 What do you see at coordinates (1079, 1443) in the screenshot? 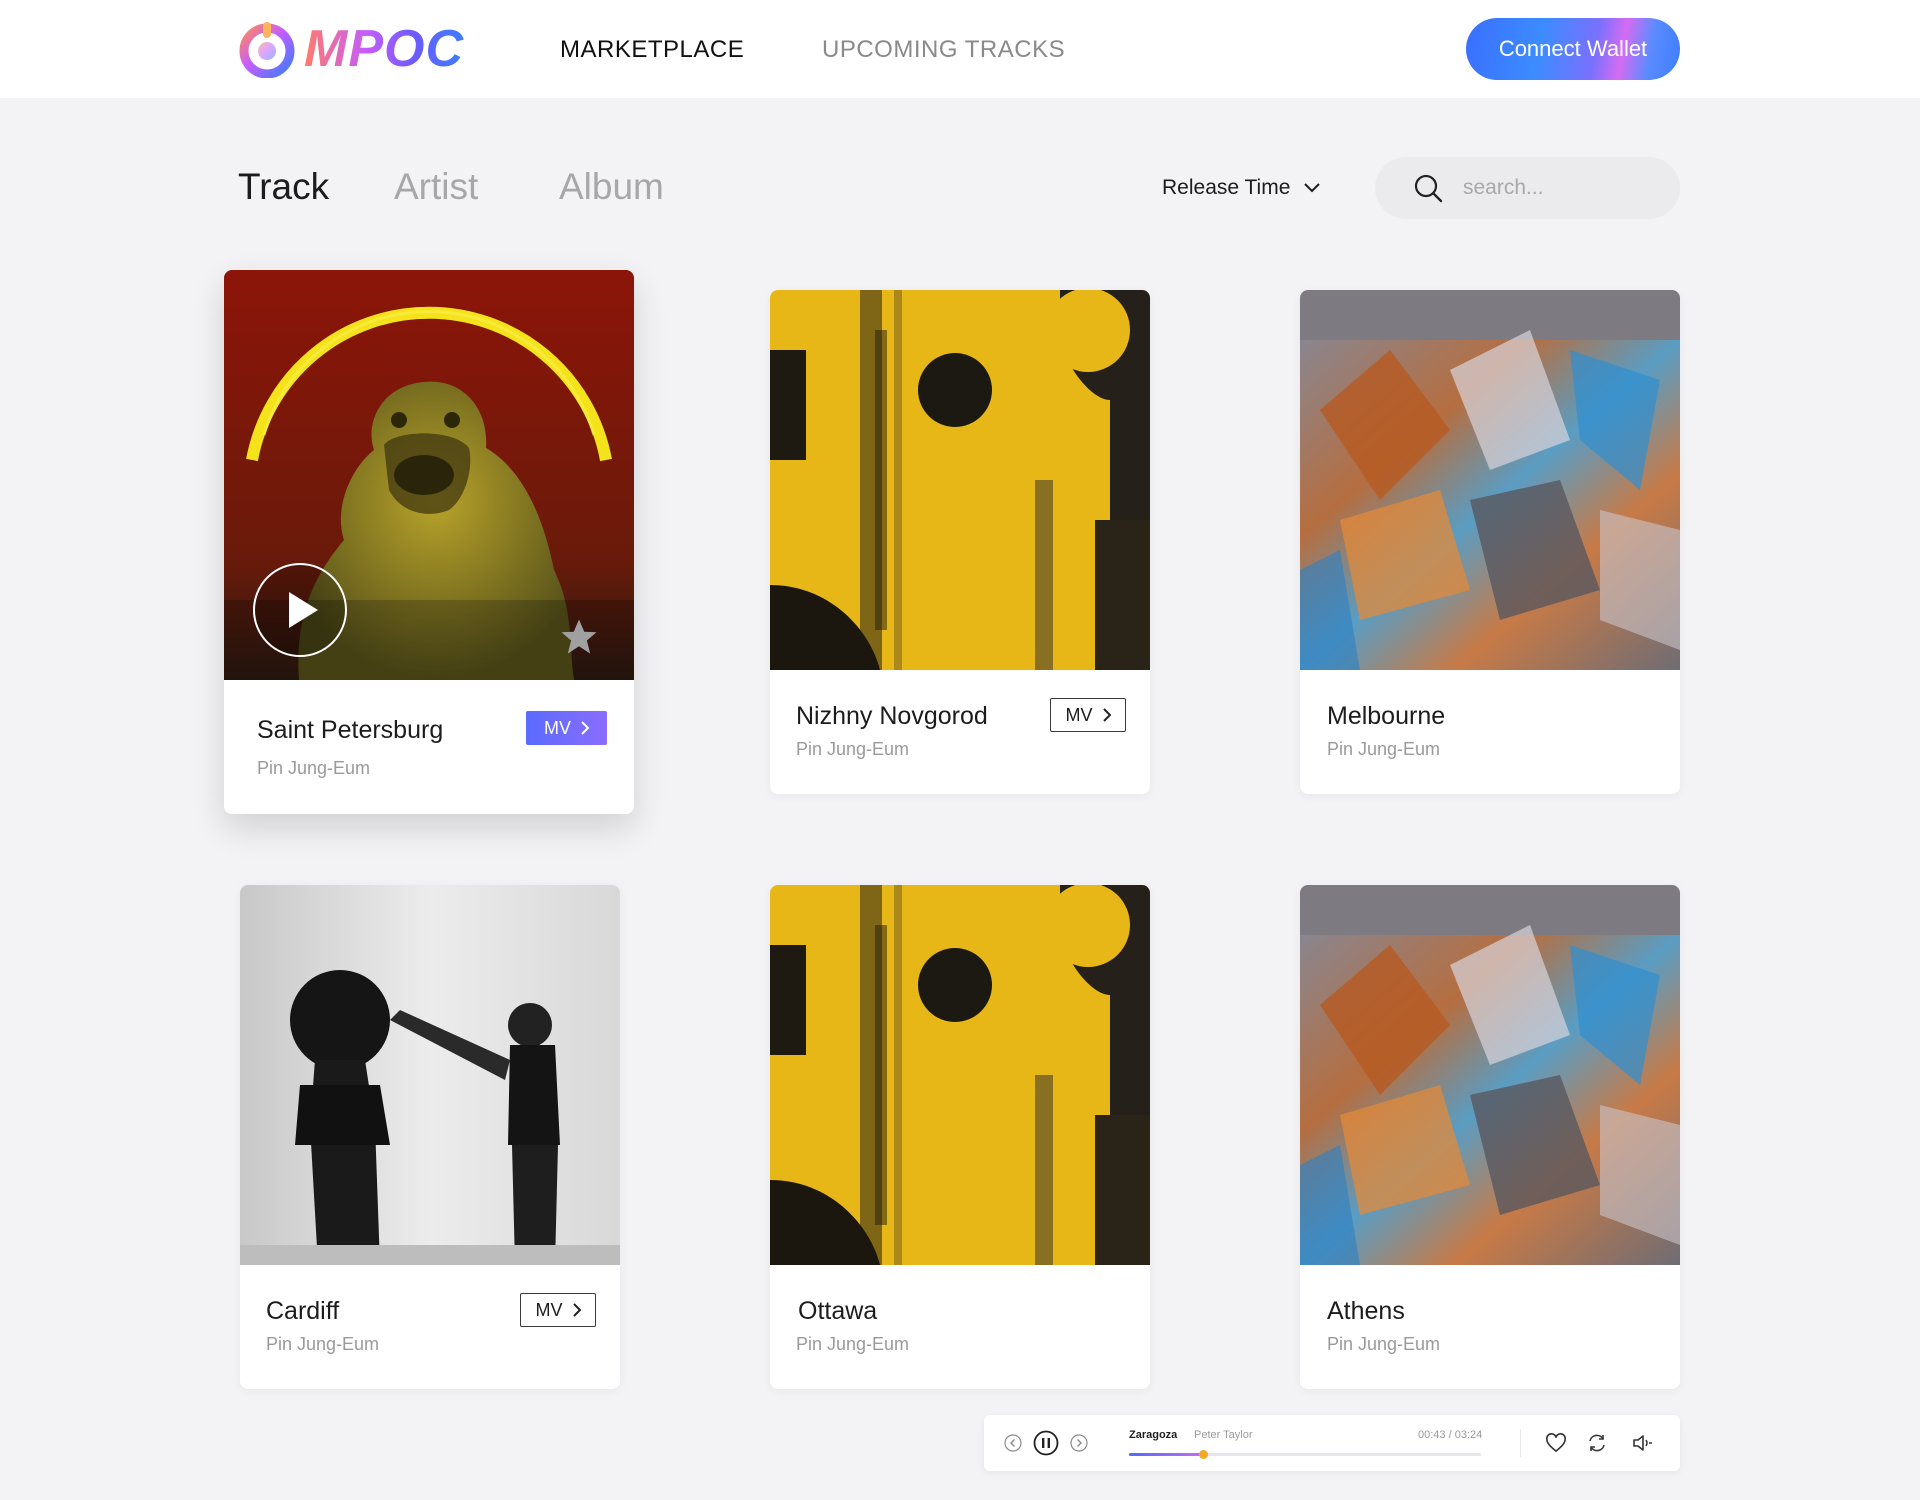
I see `next-icon` at bounding box center [1079, 1443].